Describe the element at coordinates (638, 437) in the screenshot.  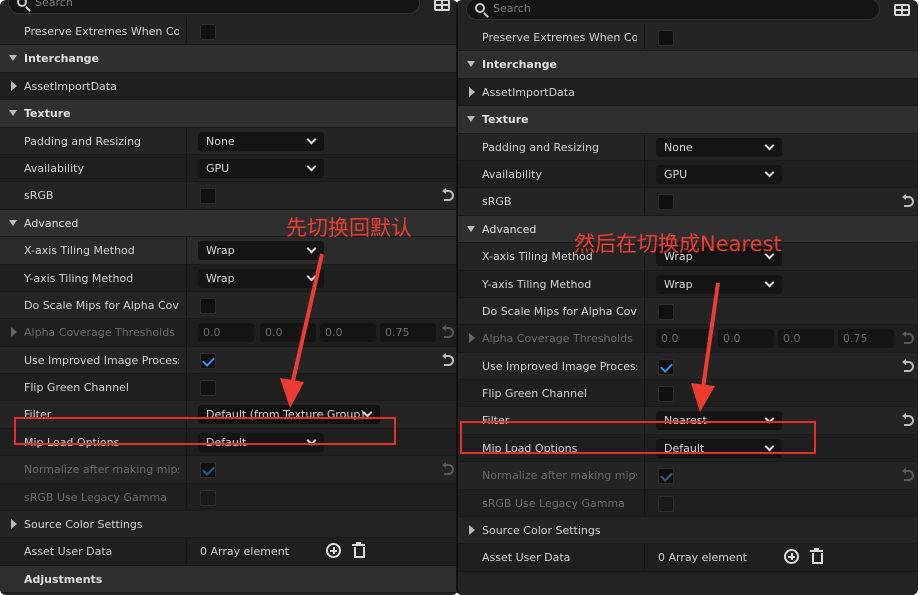
I see `highlight-box` at that location.